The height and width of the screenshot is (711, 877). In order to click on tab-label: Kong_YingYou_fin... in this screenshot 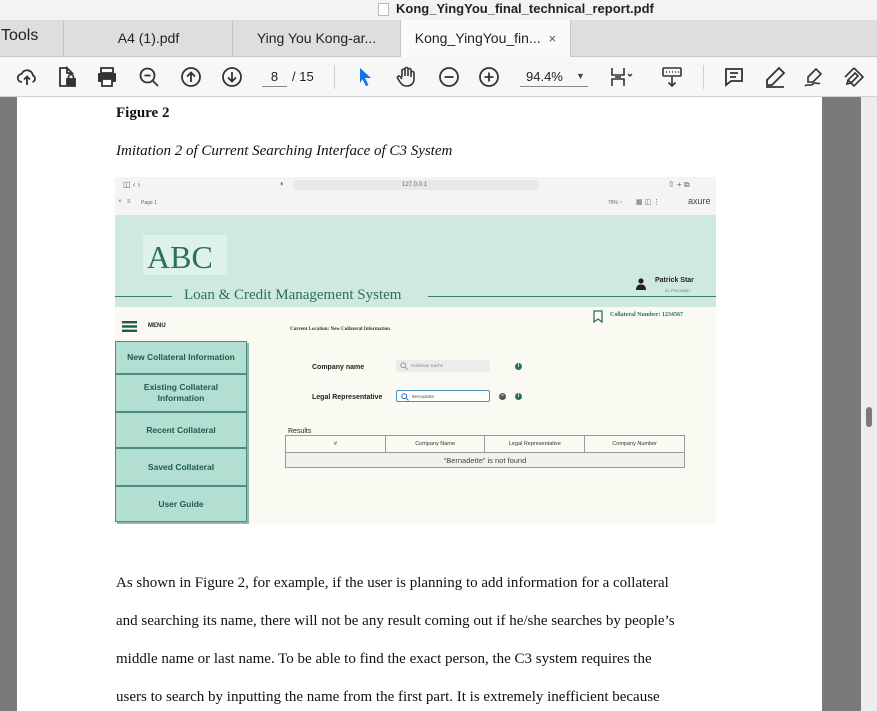, I will do `click(477, 38)`.